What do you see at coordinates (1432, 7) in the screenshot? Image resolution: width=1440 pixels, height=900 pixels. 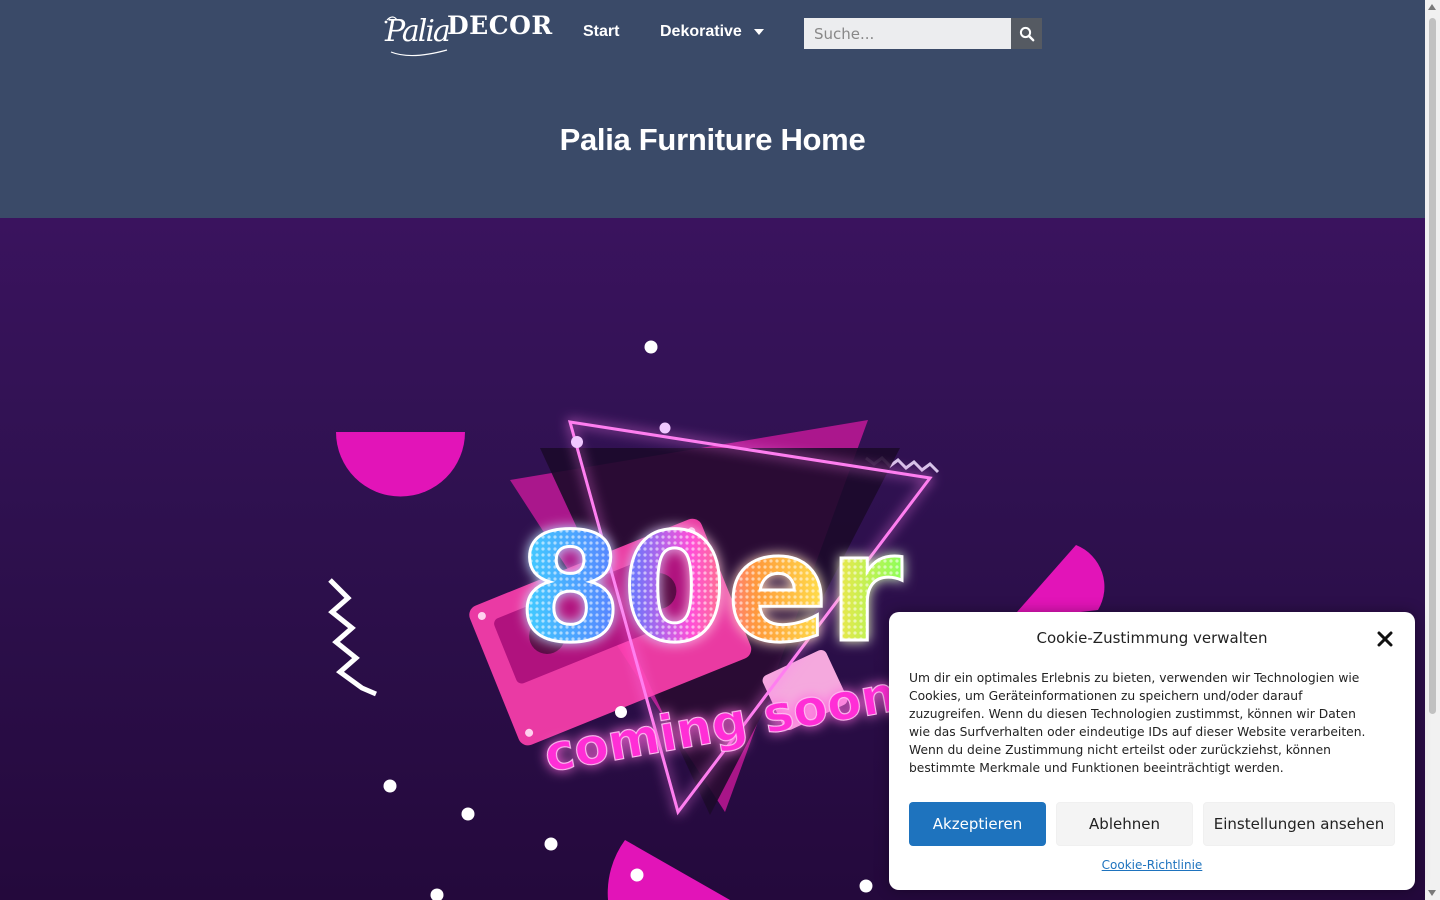 I see `scroll-up-icon` at bounding box center [1432, 7].